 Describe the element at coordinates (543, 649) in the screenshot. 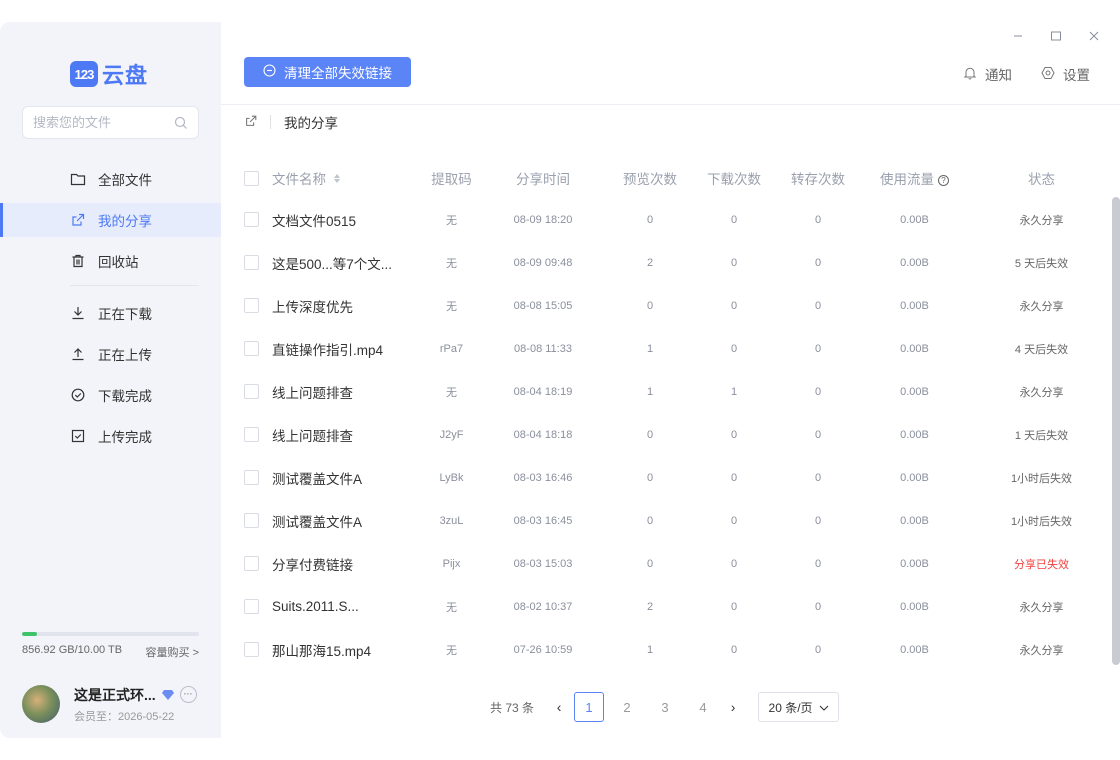

I see `share-time: 07-26 10:59` at that location.